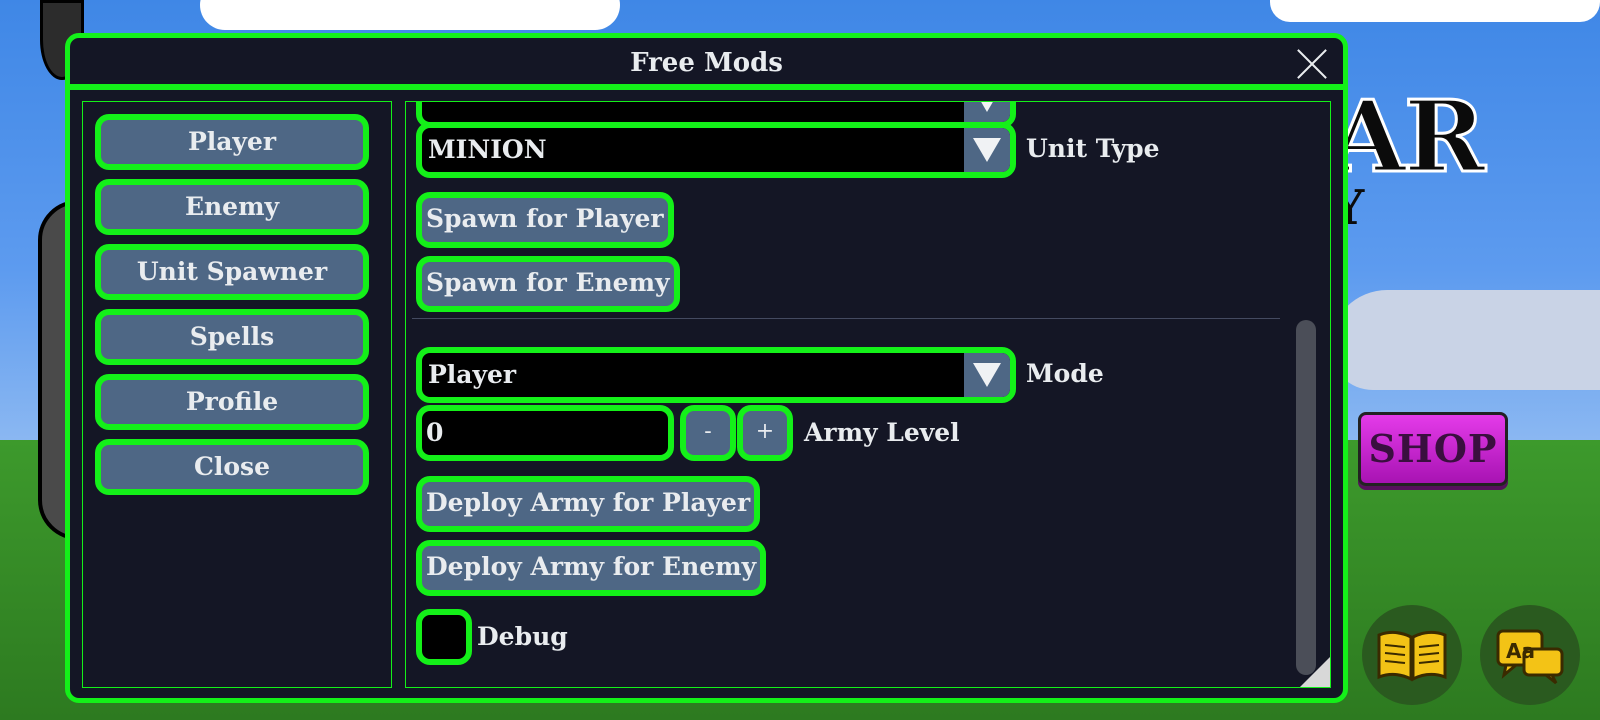 The width and height of the screenshot is (1600, 720). Describe the element at coordinates (232, 402) in the screenshot. I see `nav-item-profile: Profile` at that location.